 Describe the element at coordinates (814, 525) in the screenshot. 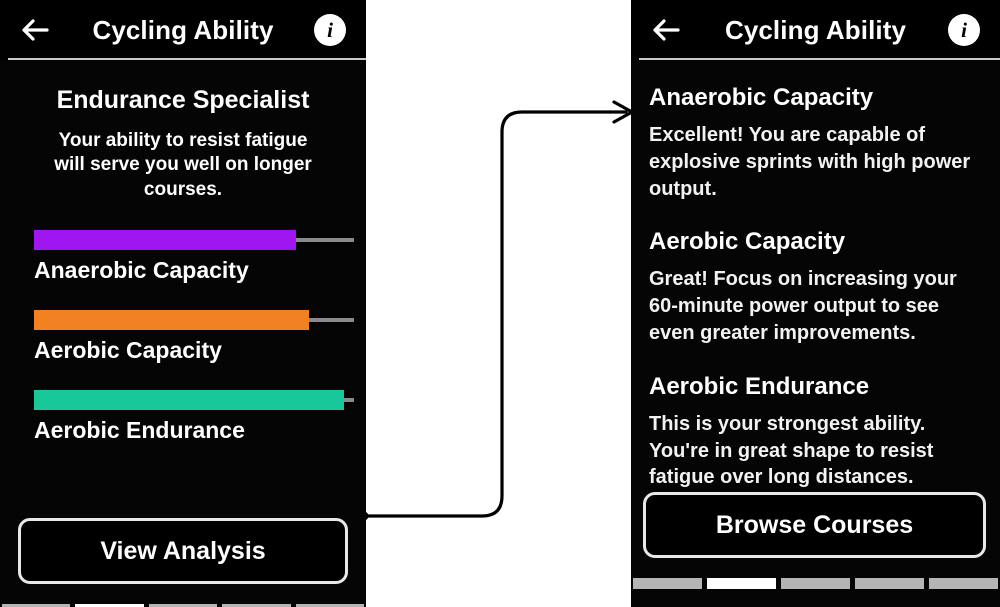

I see `browse-courses-button: Browse Courses` at that location.